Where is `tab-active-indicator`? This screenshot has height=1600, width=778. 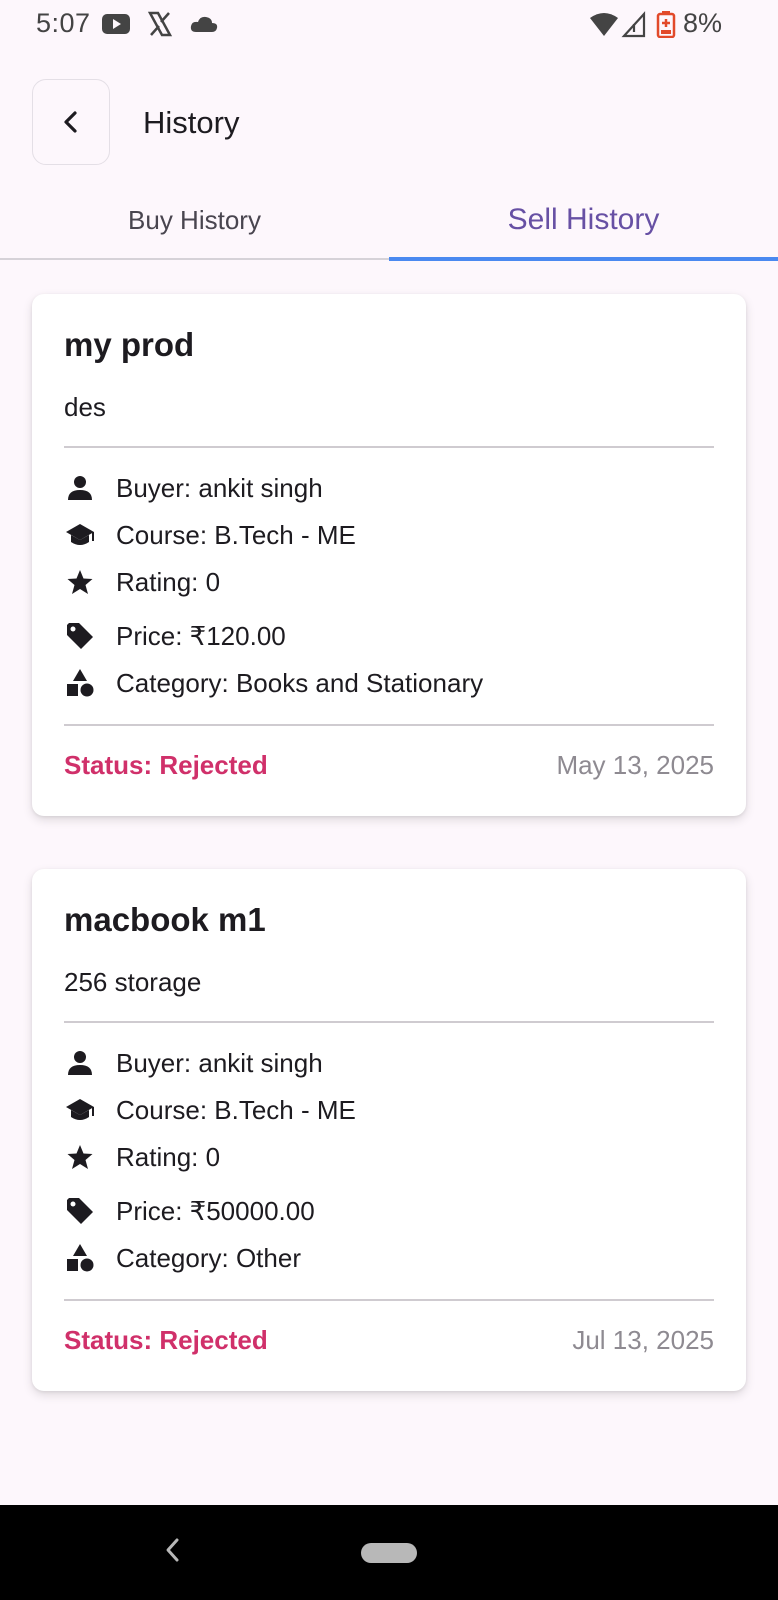
tab-active-indicator is located at coordinates (583, 259).